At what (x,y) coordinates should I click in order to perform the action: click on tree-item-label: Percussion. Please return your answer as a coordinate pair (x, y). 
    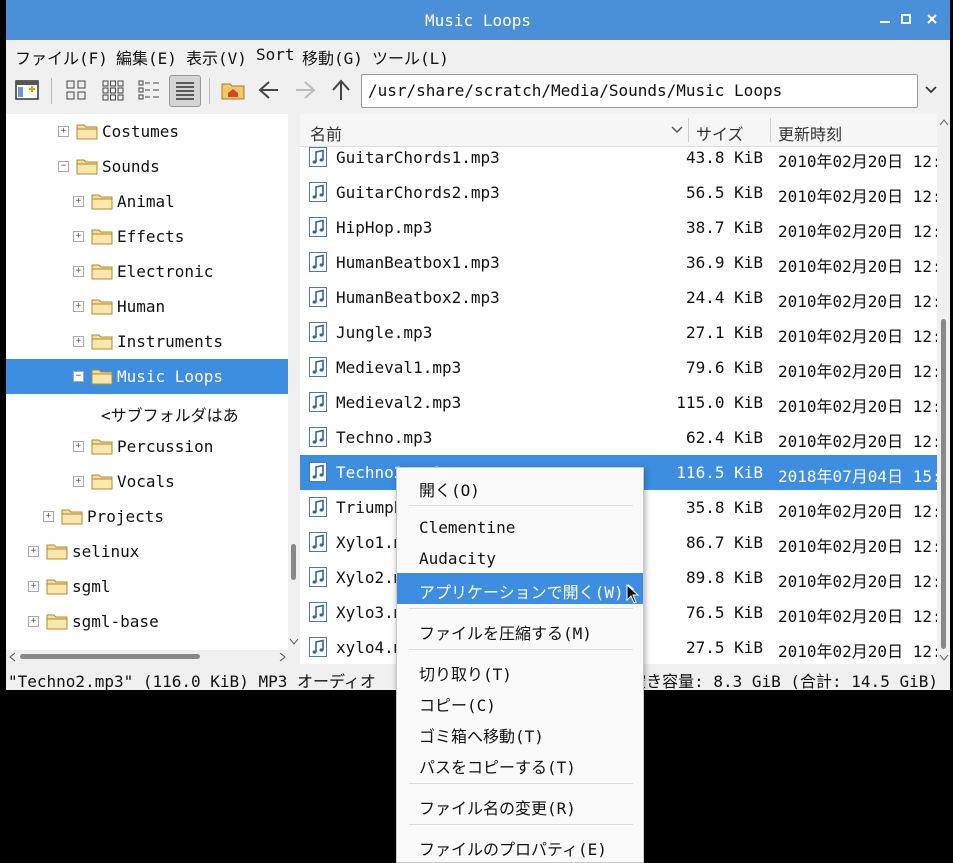
    Looking at the image, I should click on (165, 446).